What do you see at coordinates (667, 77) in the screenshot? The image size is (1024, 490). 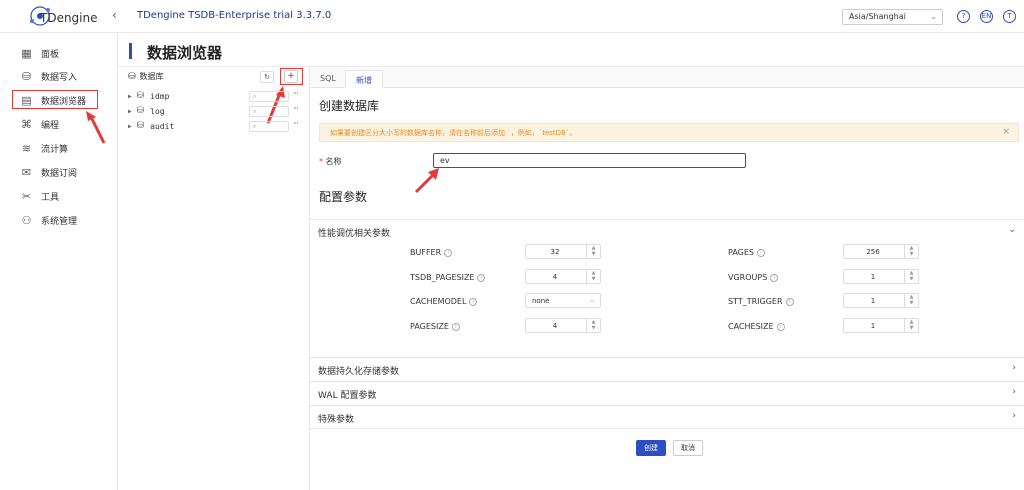 I see `tab-bar: SQL 新增` at bounding box center [667, 77].